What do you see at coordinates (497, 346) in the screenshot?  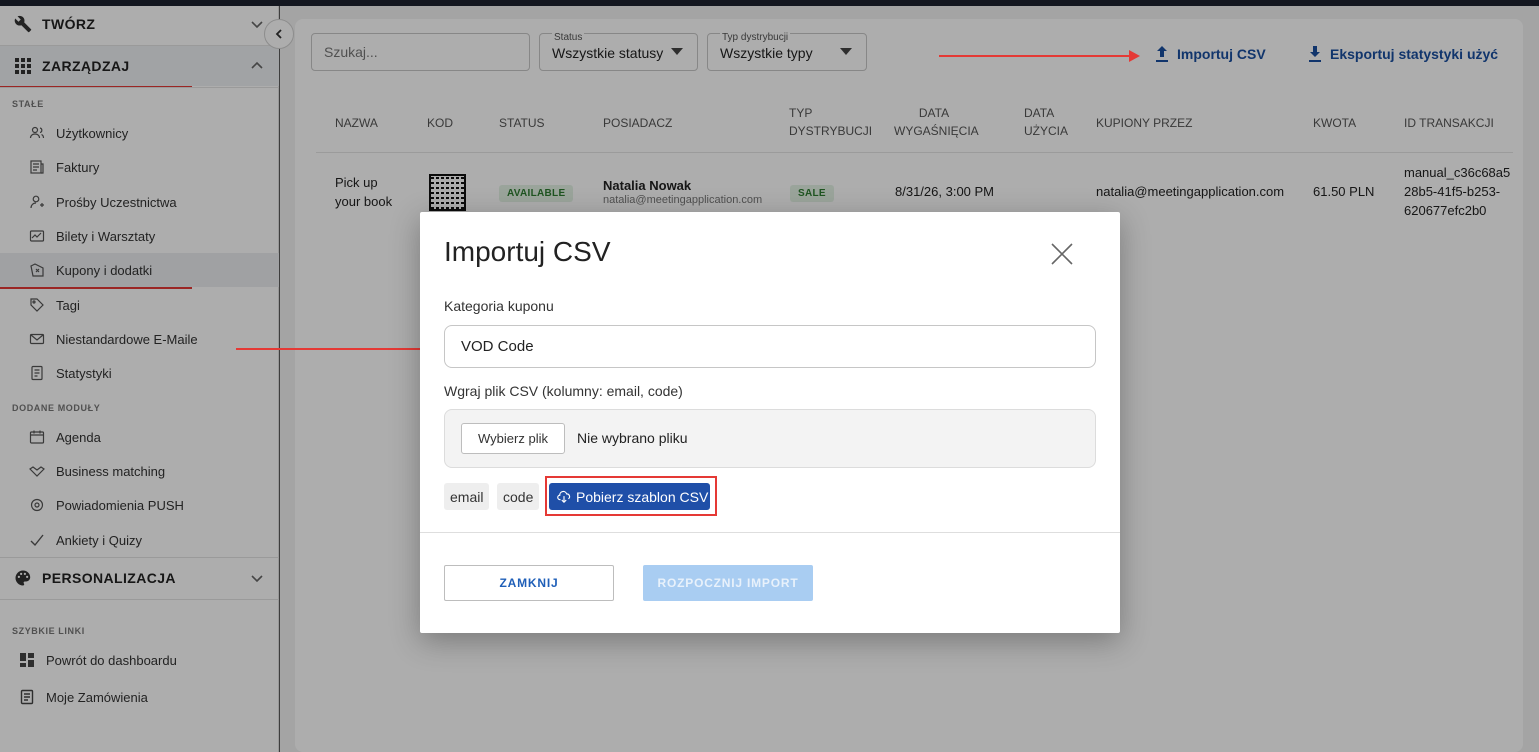 I see `category-value: VOD Code` at bounding box center [497, 346].